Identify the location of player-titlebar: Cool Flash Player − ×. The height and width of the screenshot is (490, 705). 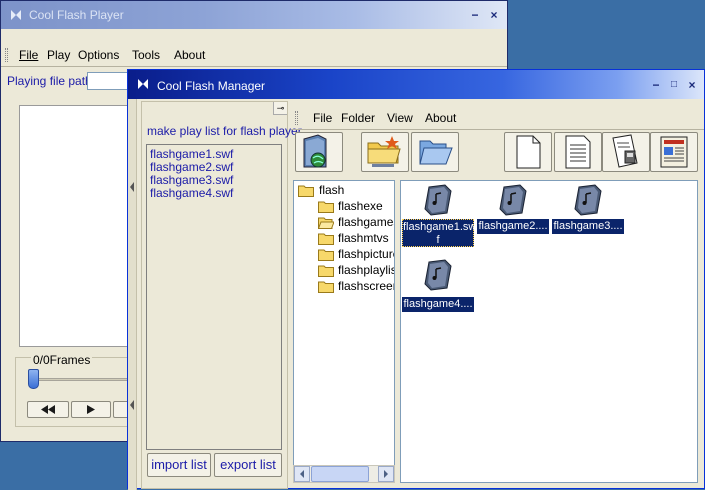
(254, 15).